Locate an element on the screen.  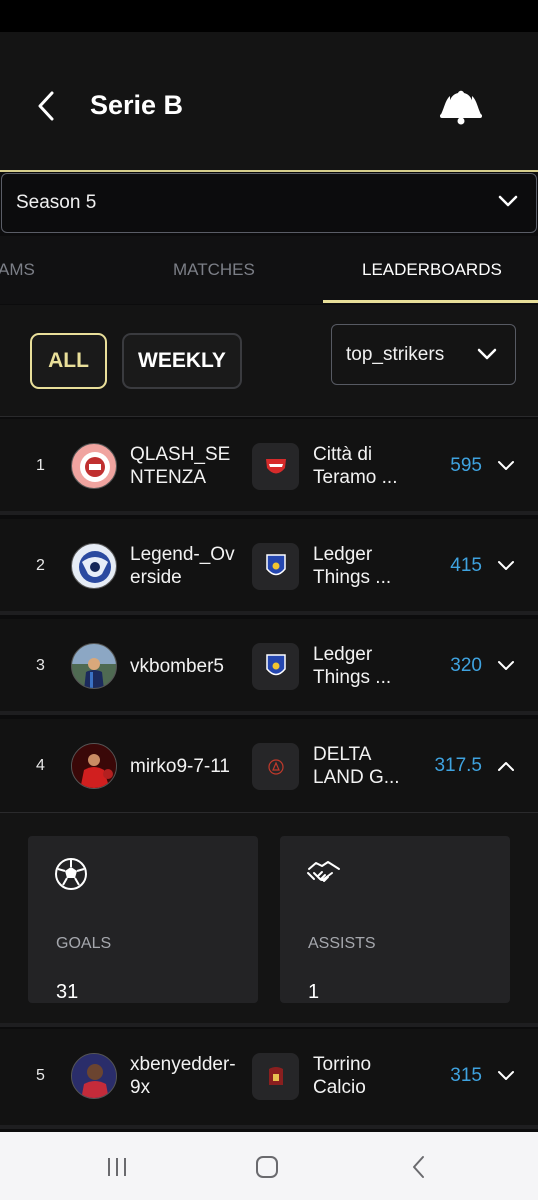
season-select: Season 5 is located at coordinates (269, 203).